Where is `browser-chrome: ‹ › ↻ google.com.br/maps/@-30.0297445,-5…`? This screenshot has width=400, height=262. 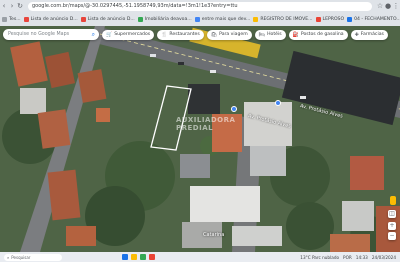
browser-chrome: ‹ › ↻ google.com.br/maps/@-30.0297445,-5… is located at coordinates (200, 13).